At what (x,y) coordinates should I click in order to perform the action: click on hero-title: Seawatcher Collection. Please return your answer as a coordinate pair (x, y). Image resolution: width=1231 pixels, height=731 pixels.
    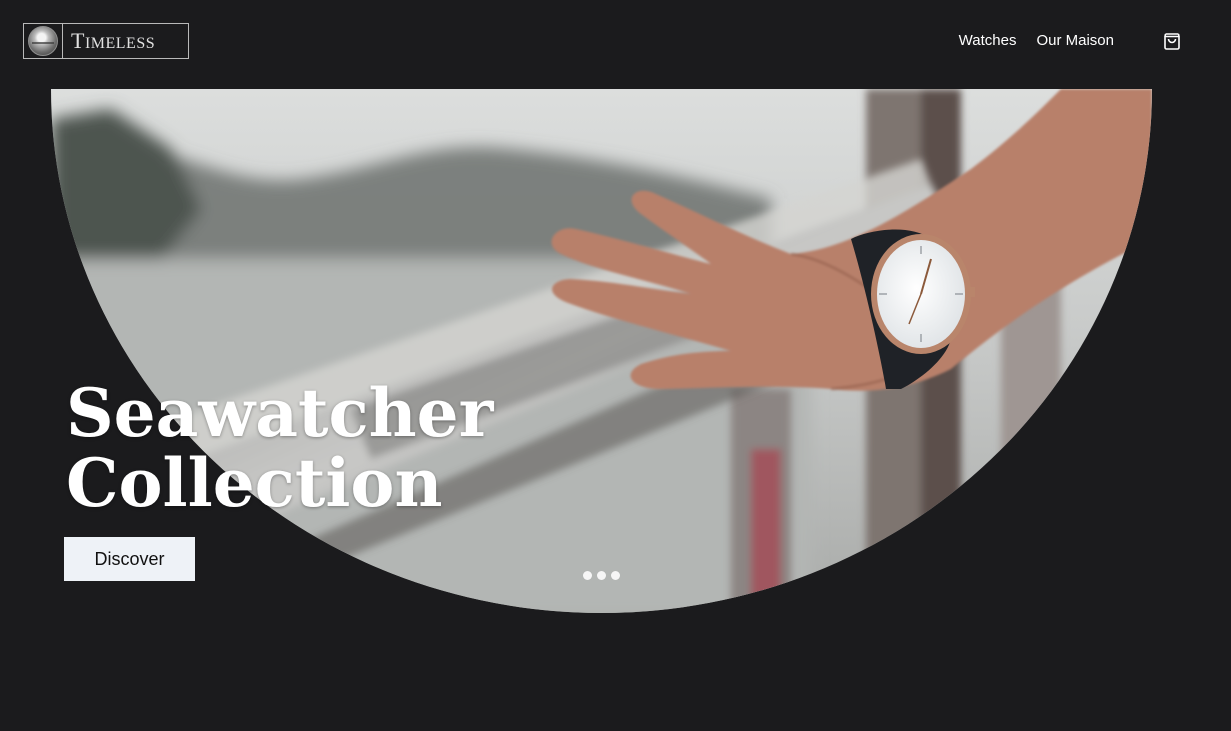
    Looking at the image, I should click on (279, 448).